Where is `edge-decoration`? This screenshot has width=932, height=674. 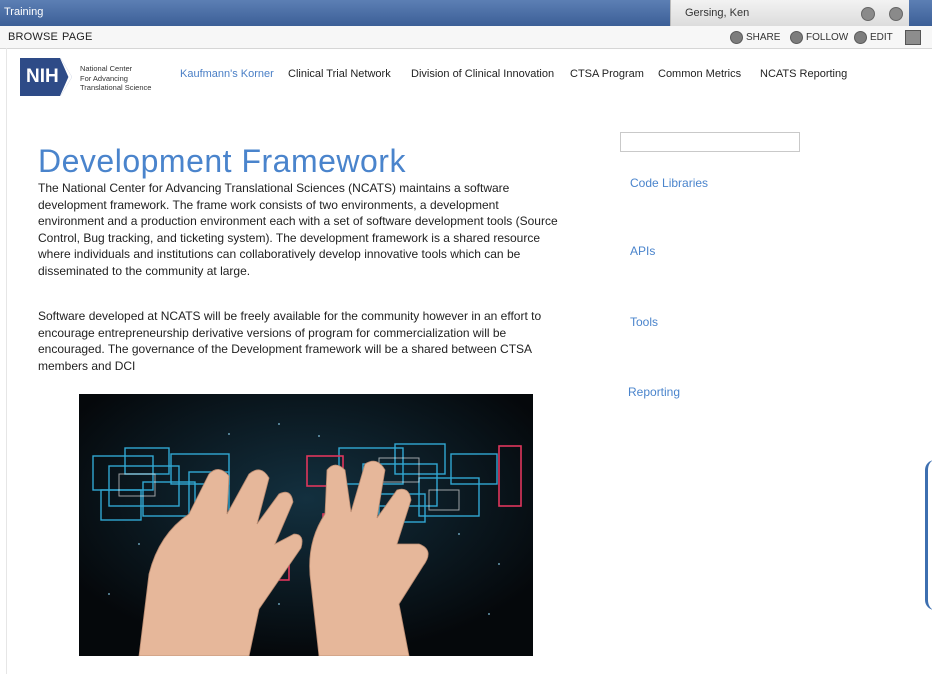
edge-decoration is located at coordinates (928, 535).